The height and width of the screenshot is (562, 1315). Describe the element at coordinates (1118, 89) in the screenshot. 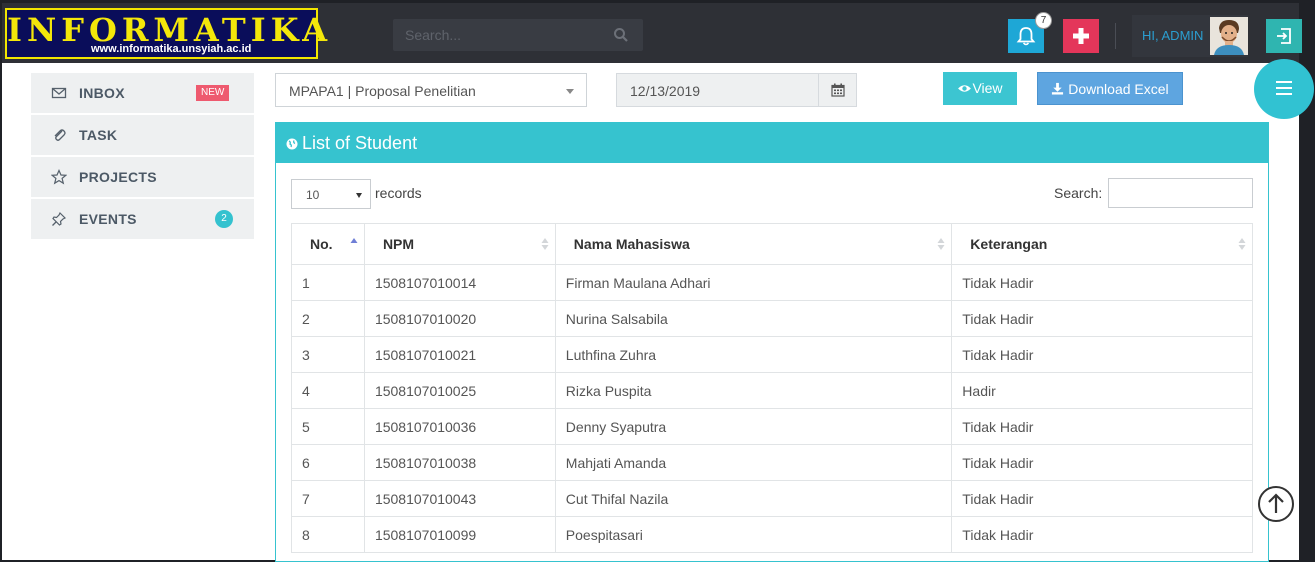

I see `download-button-label: Download Excel` at that location.